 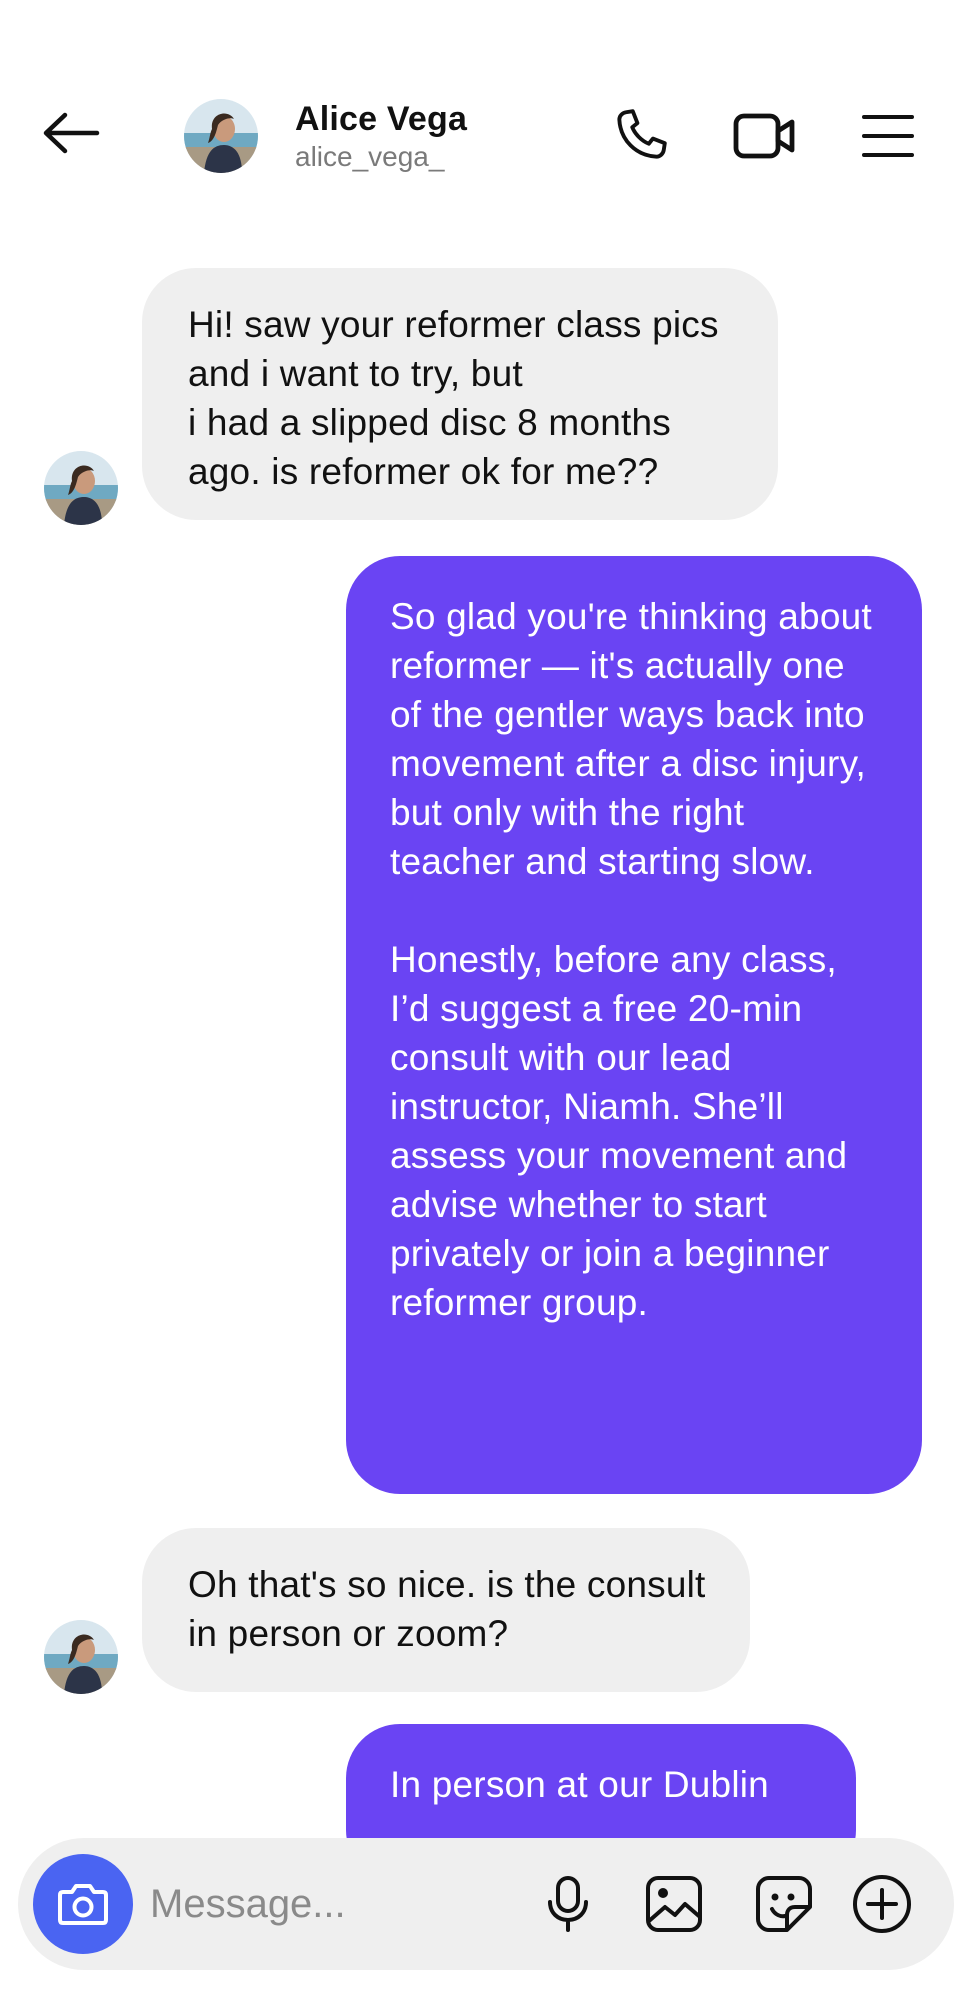 What do you see at coordinates (486, 115) in the screenshot?
I see `chat-header: Alice Vega alice_vega_` at bounding box center [486, 115].